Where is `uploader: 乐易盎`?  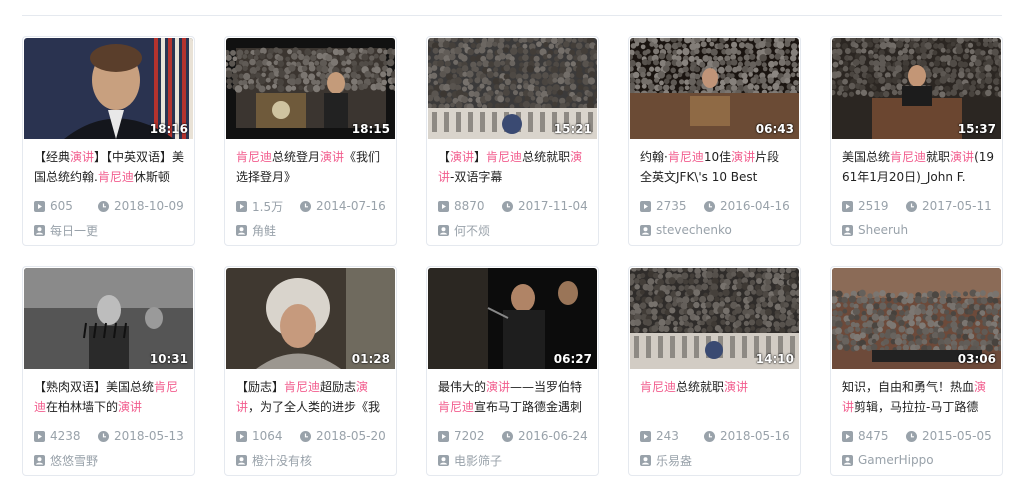
uploader: 乐易盎 is located at coordinates (716, 460).